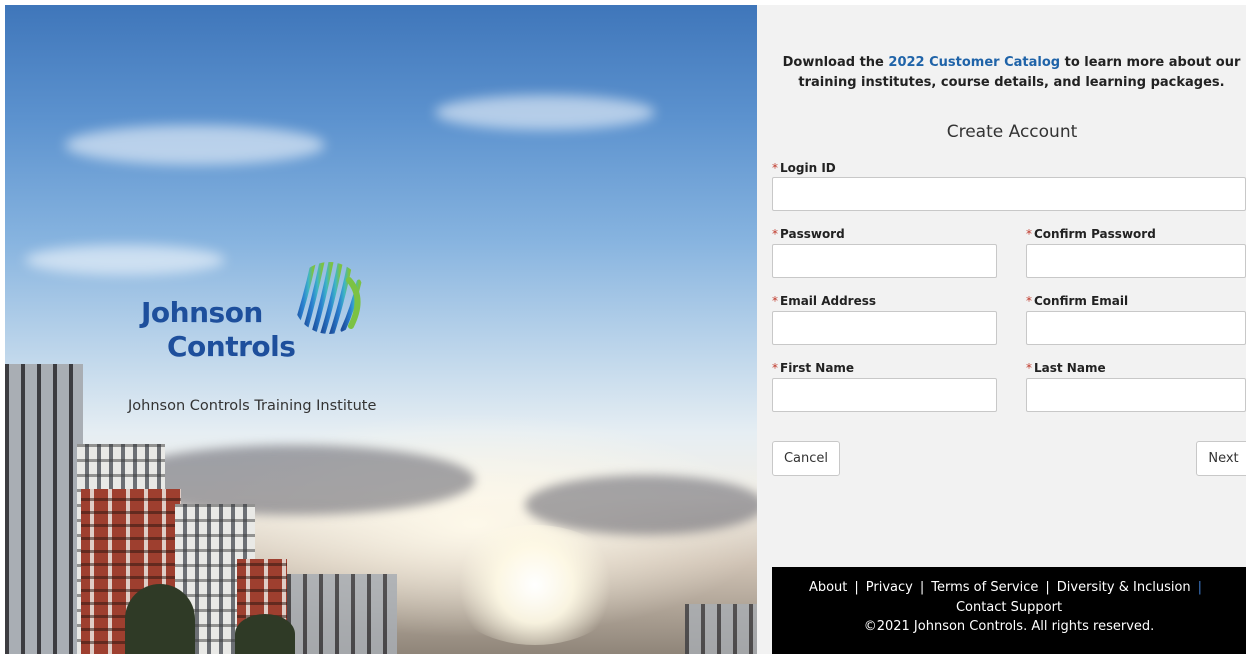 This screenshot has height=654, width=1246. What do you see at coordinates (984, 587) in the screenshot?
I see `footer-terms-link: Terms of Service` at bounding box center [984, 587].